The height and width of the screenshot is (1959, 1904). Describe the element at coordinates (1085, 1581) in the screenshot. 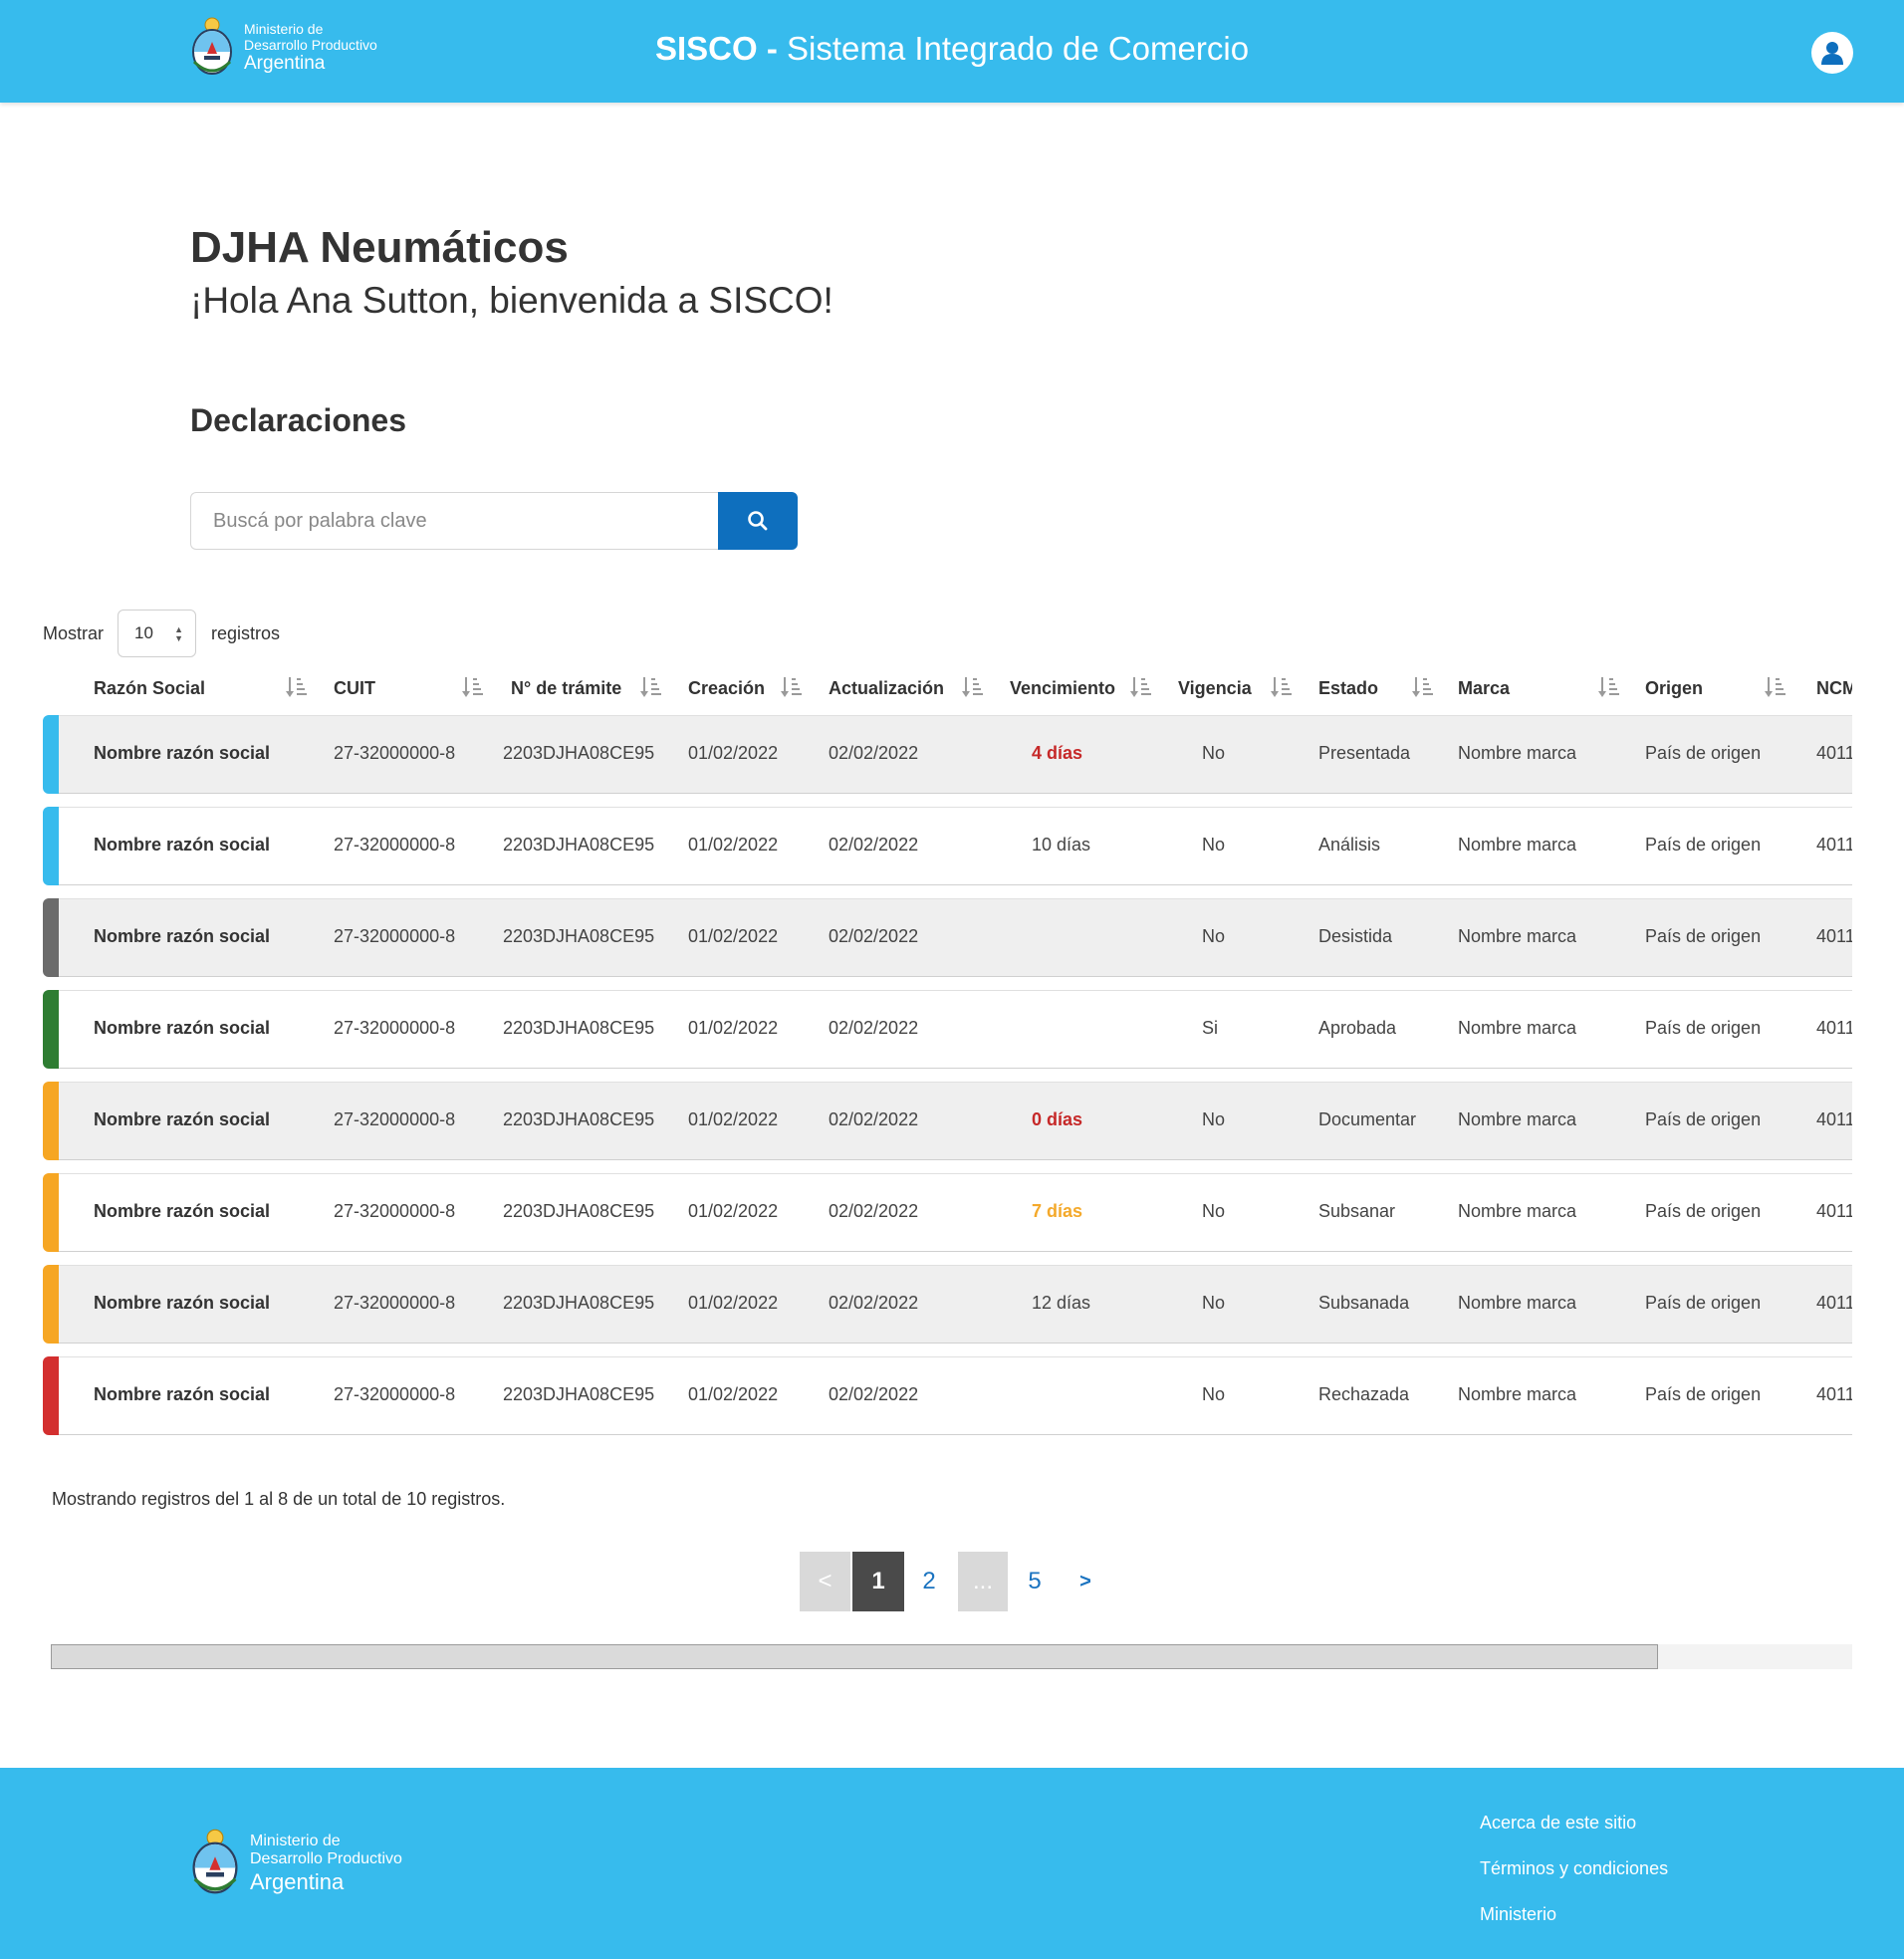

I see `pagination-next-button: >` at that location.